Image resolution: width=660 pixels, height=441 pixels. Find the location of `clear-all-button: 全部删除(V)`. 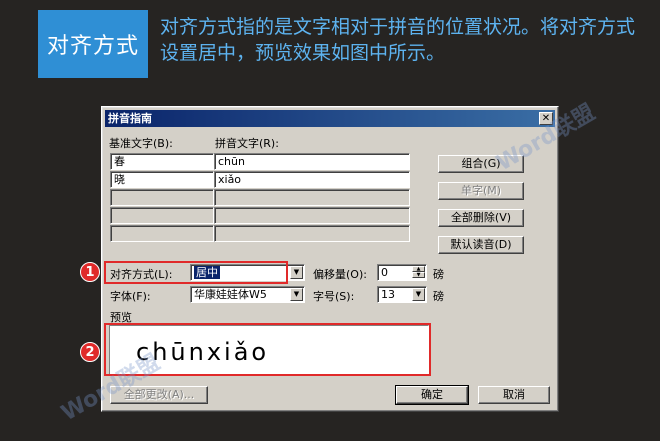

clear-all-button: 全部删除(V) is located at coordinates (481, 218).